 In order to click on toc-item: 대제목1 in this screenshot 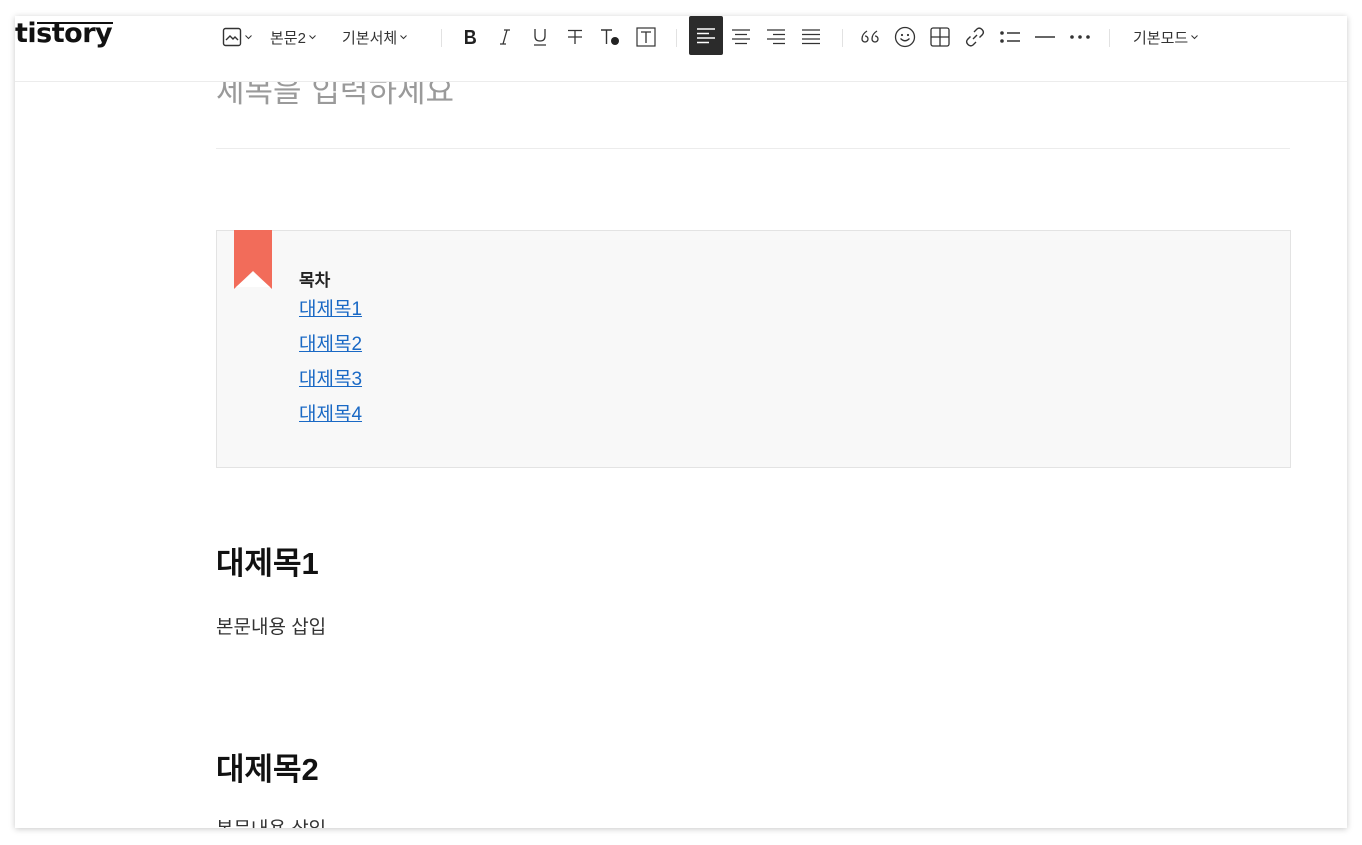, I will do `click(330, 315)`.